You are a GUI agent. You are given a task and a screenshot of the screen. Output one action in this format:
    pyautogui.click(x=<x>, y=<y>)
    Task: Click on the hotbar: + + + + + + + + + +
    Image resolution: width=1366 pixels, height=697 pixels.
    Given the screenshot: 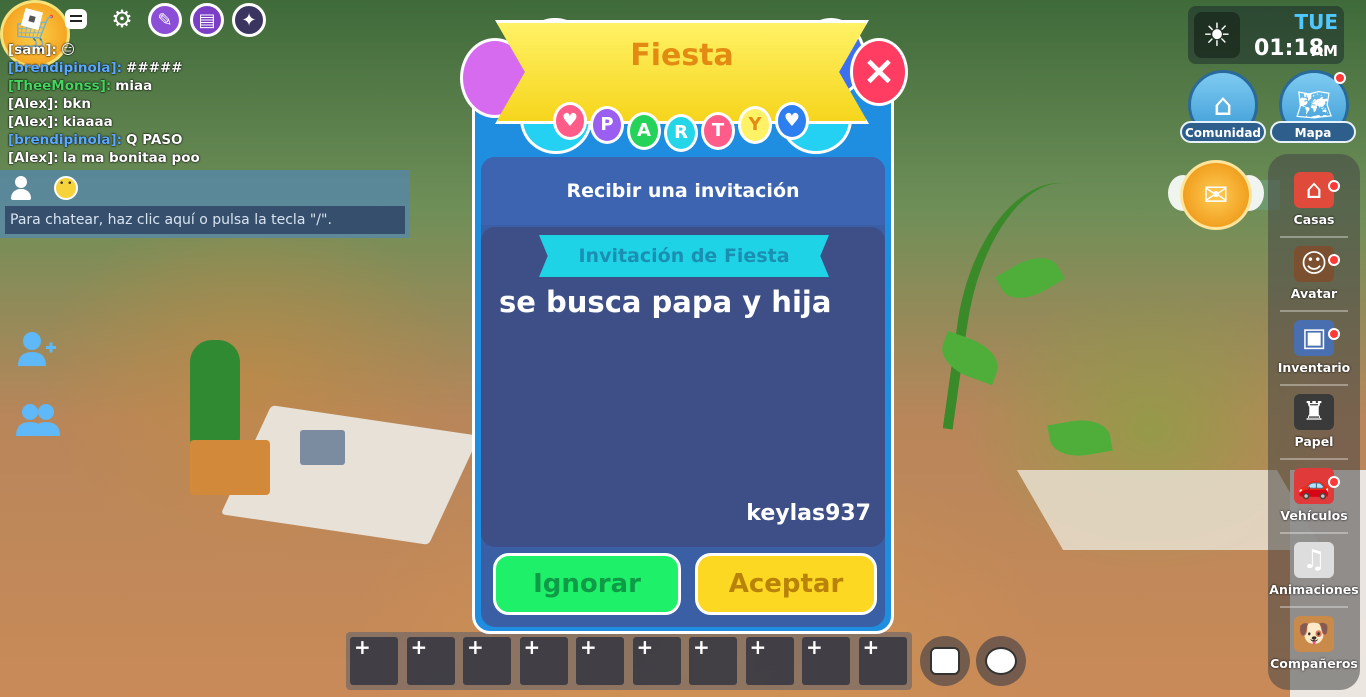 What is the action you would take?
    pyautogui.click(x=629, y=661)
    